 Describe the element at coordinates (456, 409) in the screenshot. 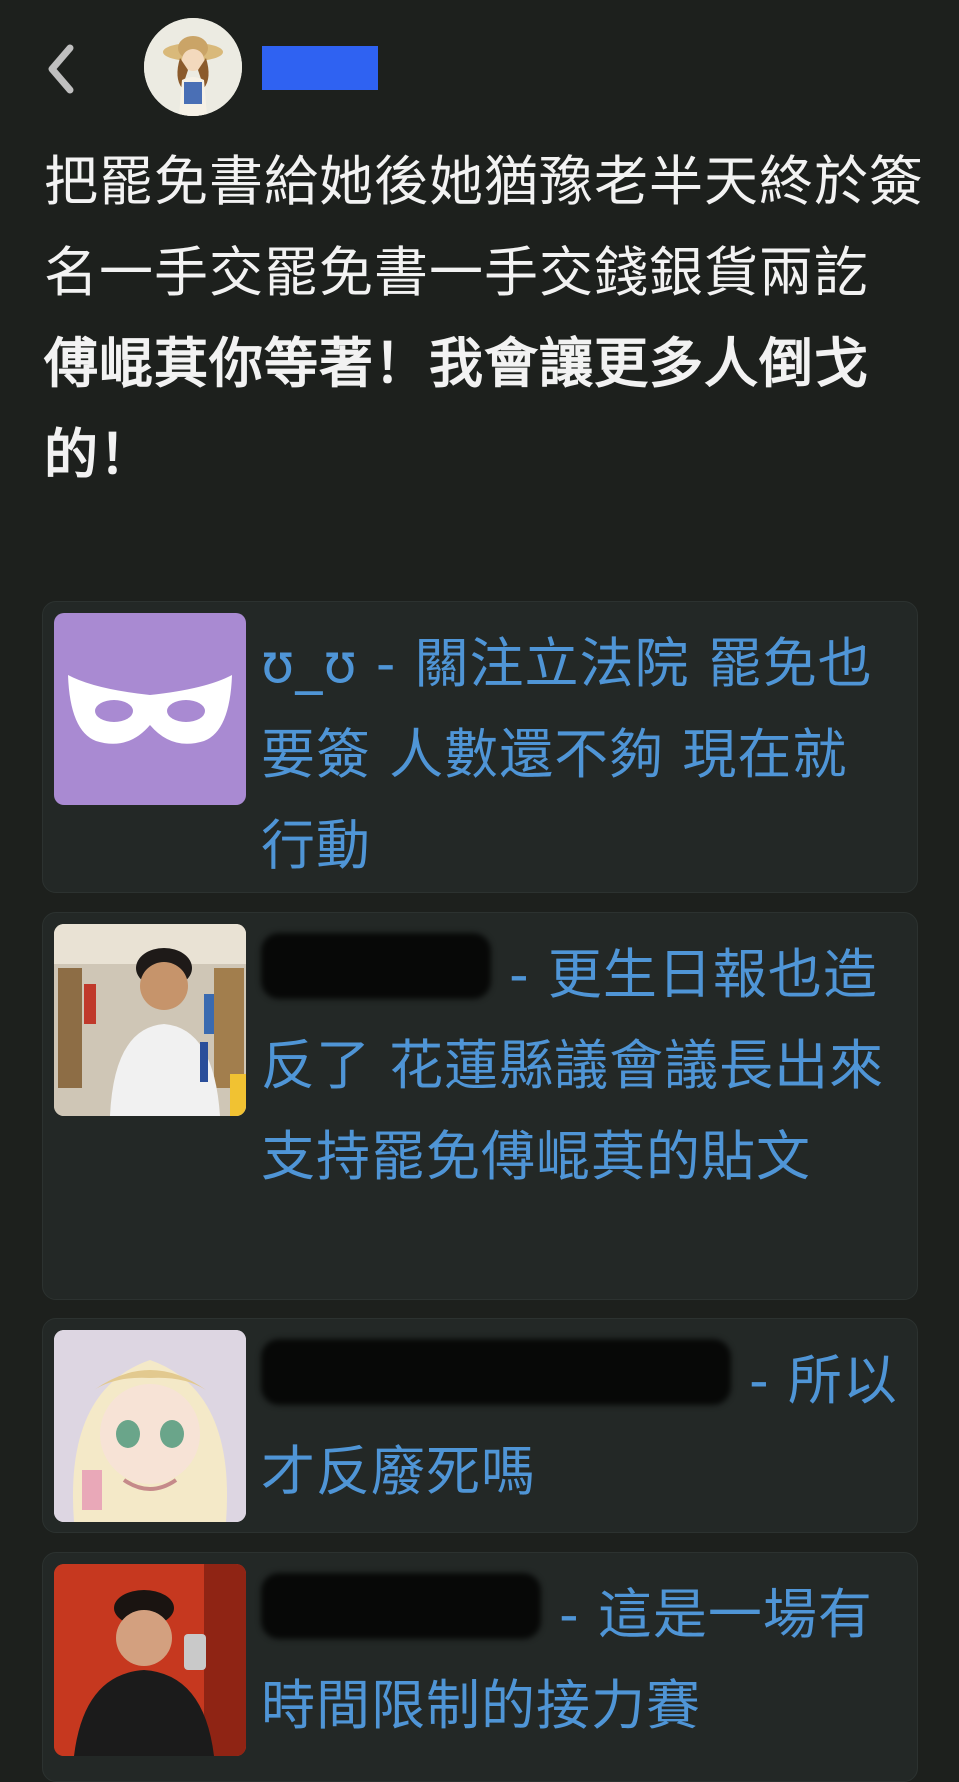

I see `post-paragraph-2: 傅崐萁你等著！我會讓更多人倒戈的！` at that location.